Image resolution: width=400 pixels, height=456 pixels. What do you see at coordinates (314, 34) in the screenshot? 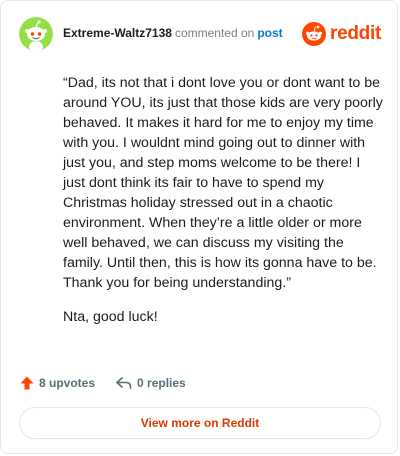
I see `reddit-logo-icon` at bounding box center [314, 34].